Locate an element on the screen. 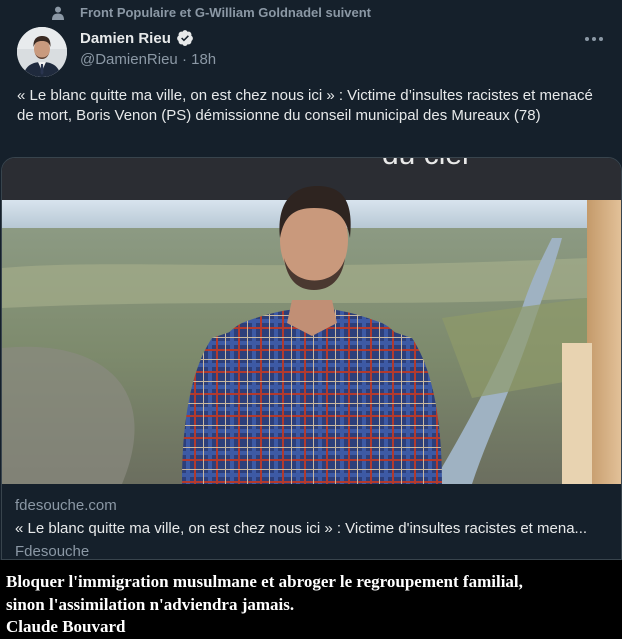 The image size is (622, 639). author-row: Damien Rieu is located at coordinates (137, 38).